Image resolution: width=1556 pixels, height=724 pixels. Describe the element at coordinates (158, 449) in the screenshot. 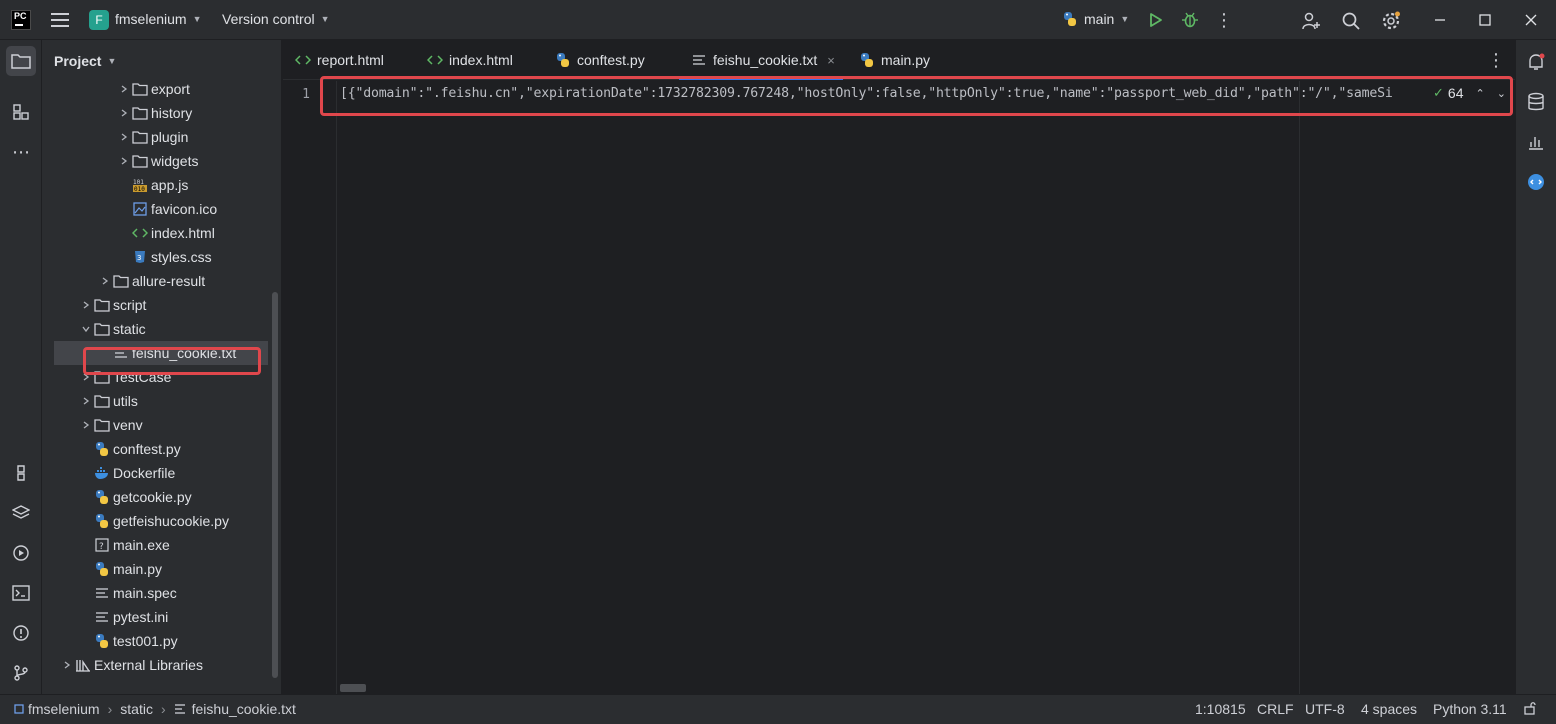

I see `tree-file: conftest.py` at that location.